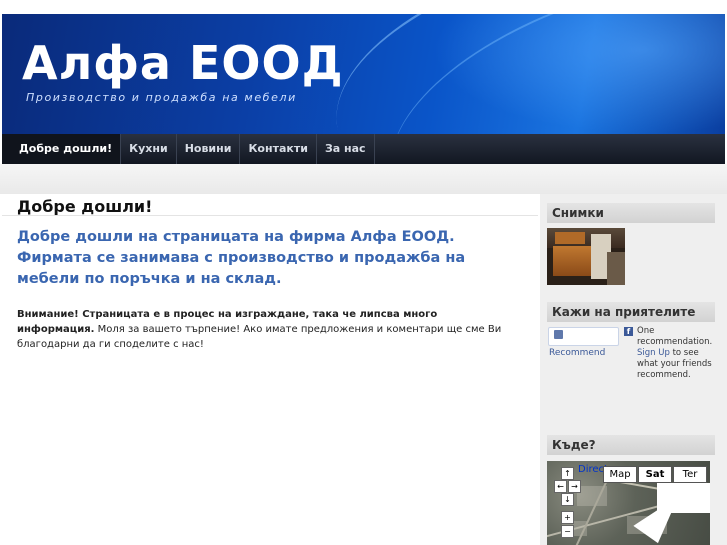 The width and height of the screenshot is (727, 545). What do you see at coordinates (583, 342) in the screenshot?
I see `recommend-button: Recommend` at bounding box center [583, 342].